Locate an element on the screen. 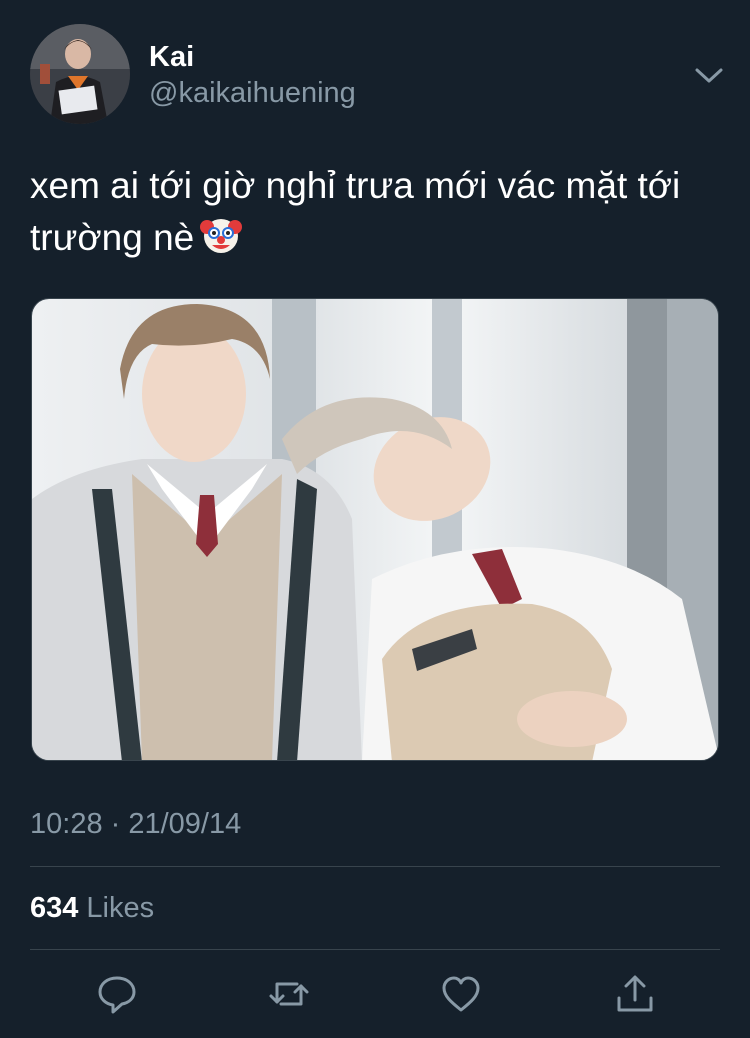 The image size is (750, 1038). retweet-button is located at coordinates (289, 994).